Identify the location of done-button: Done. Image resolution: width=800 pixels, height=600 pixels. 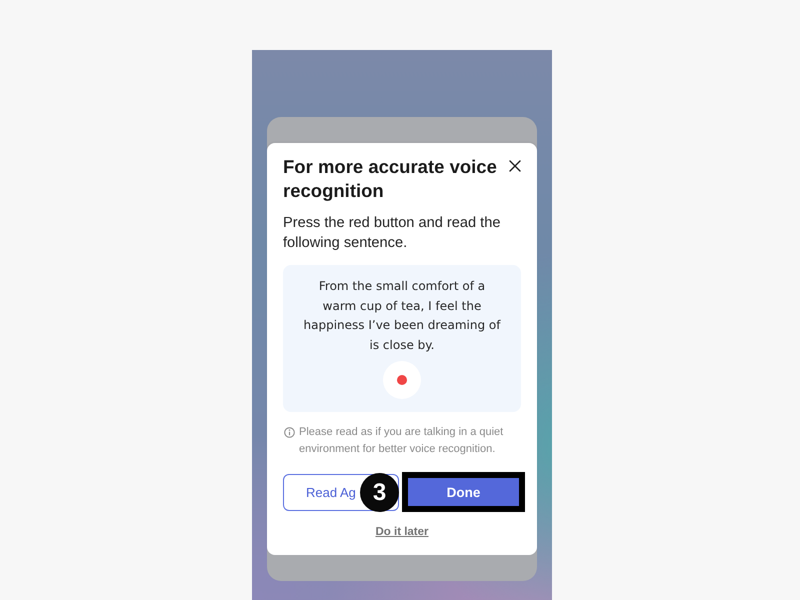
(463, 492).